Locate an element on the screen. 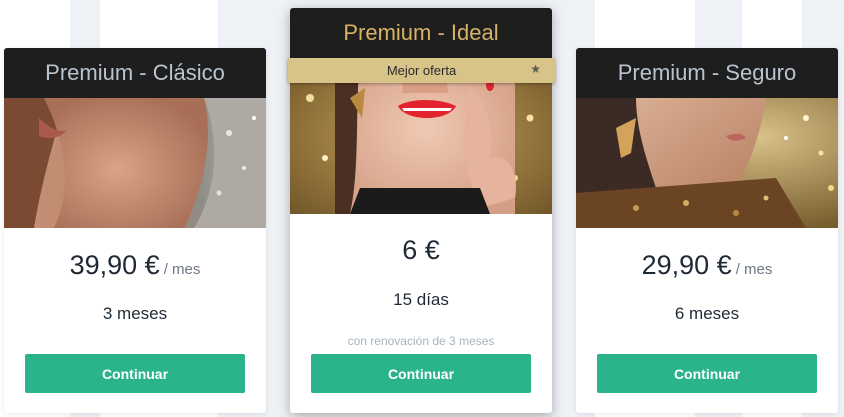 This screenshot has width=844, height=417. price-row: 6 € is located at coordinates (421, 250).